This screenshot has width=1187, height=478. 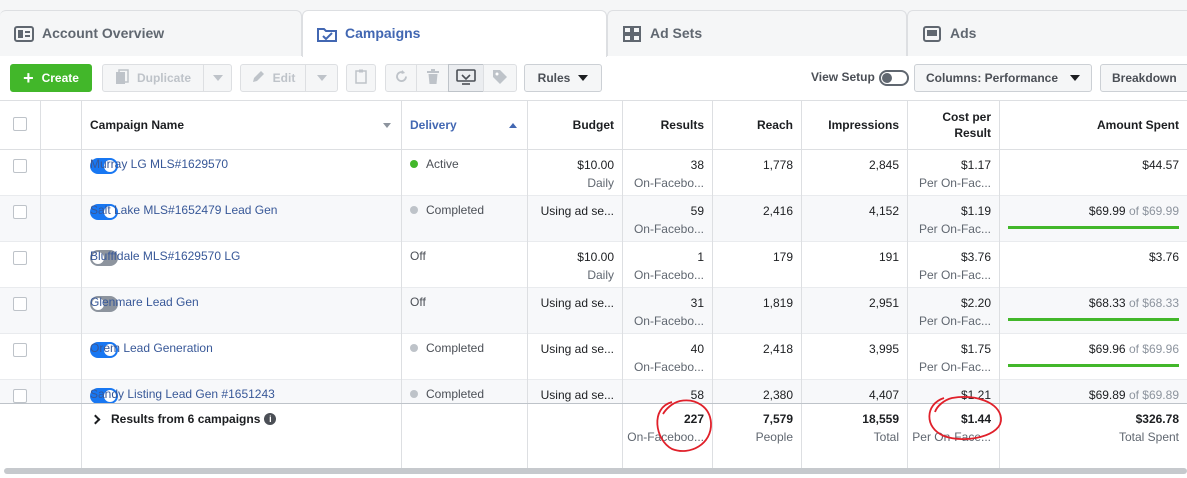 I want to click on tag-icon, so click(x=500, y=78).